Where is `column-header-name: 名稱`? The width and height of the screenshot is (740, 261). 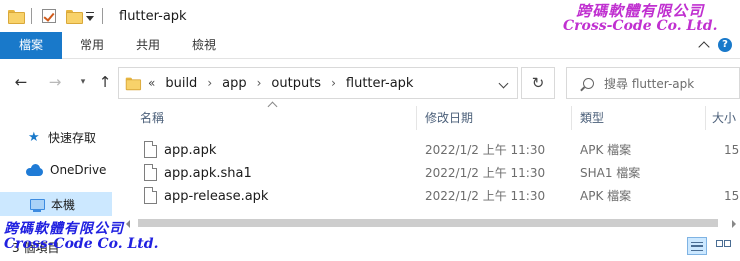 column-header-name: 名稱 is located at coordinates (152, 118).